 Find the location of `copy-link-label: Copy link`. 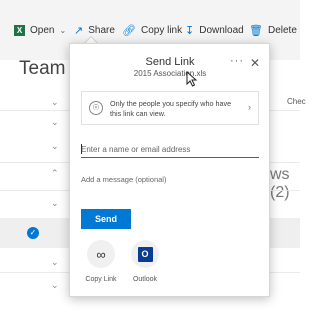

copy-link-label: Copy link is located at coordinates (161, 30).